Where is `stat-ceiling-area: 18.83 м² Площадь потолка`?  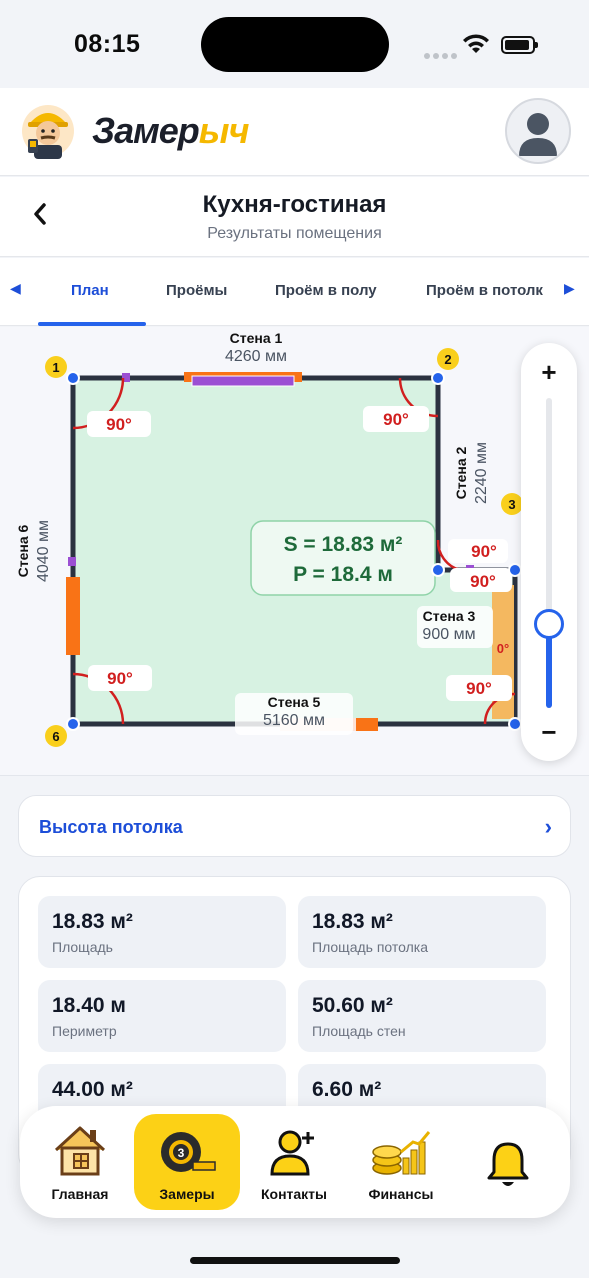
stat-ceiling-area: 18.83 м² Площадь потолка is located at coordinates (422, 932).